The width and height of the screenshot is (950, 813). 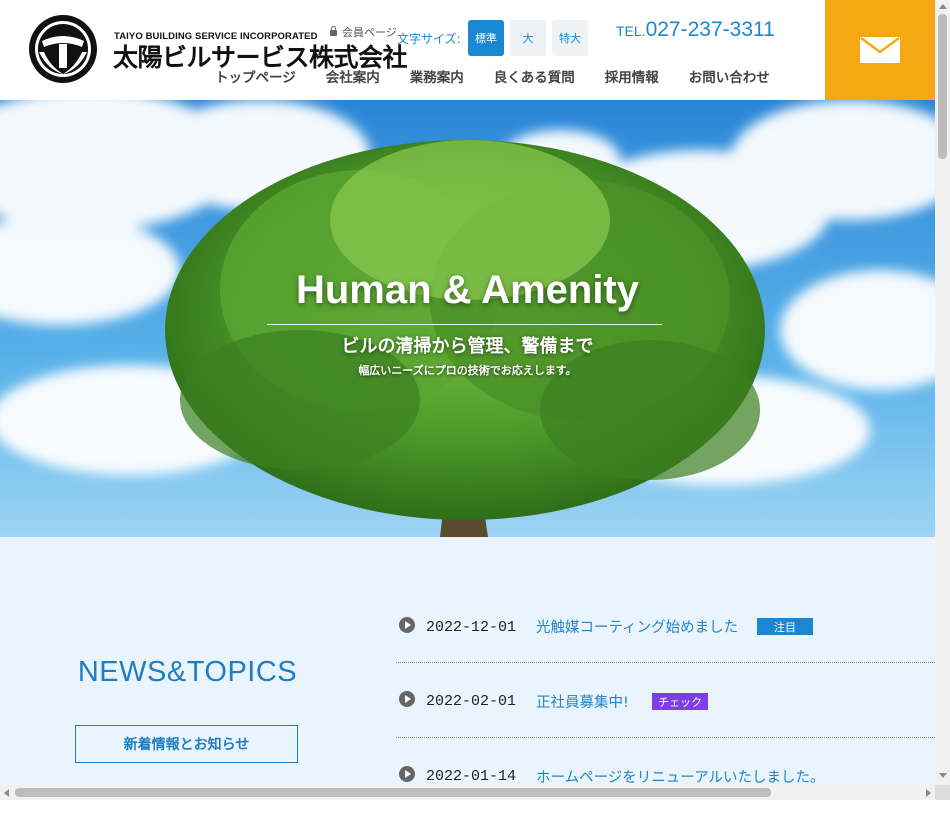 What do you see at coordinates (943, 6) in the screenshot?
I see `scroll-up-icon` at bounding box center [943, 6].